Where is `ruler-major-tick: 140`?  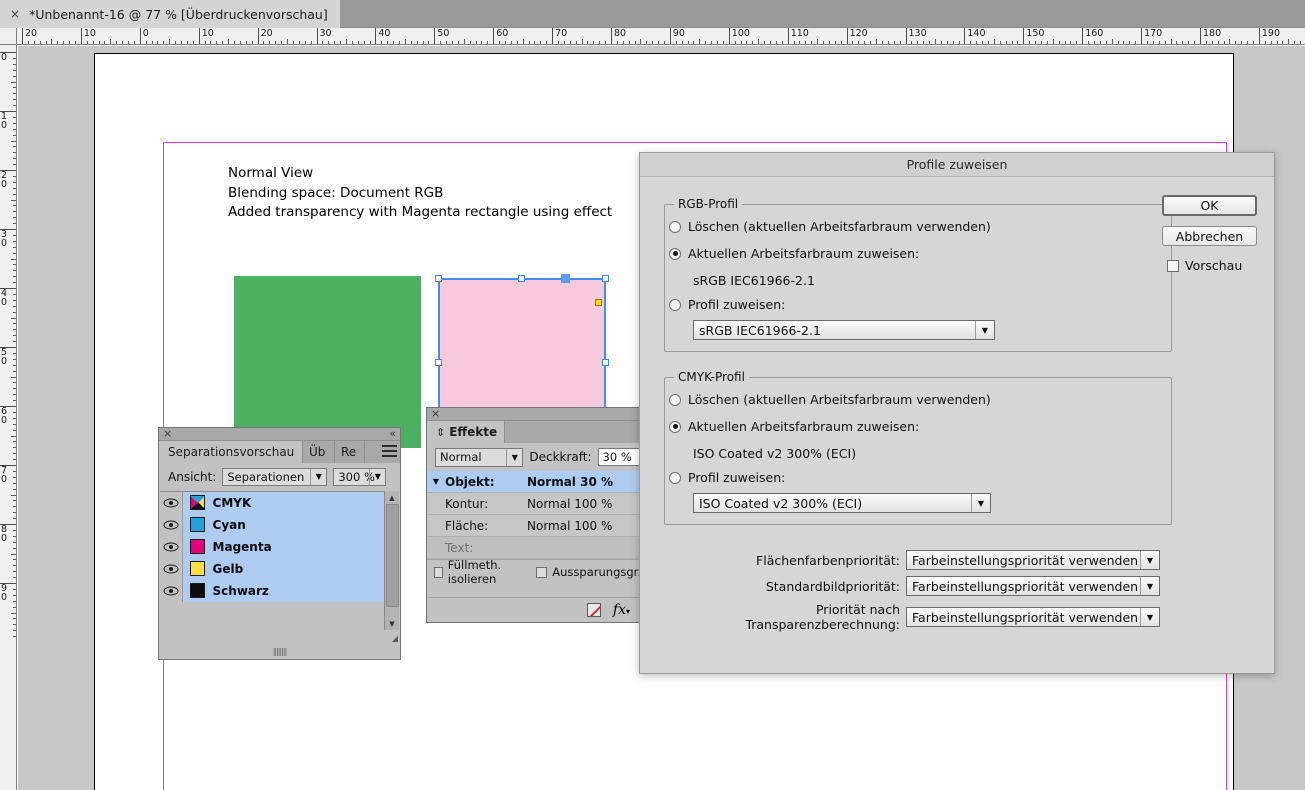
ruler-major-tick: 140 is located at coordinates (975, 36).